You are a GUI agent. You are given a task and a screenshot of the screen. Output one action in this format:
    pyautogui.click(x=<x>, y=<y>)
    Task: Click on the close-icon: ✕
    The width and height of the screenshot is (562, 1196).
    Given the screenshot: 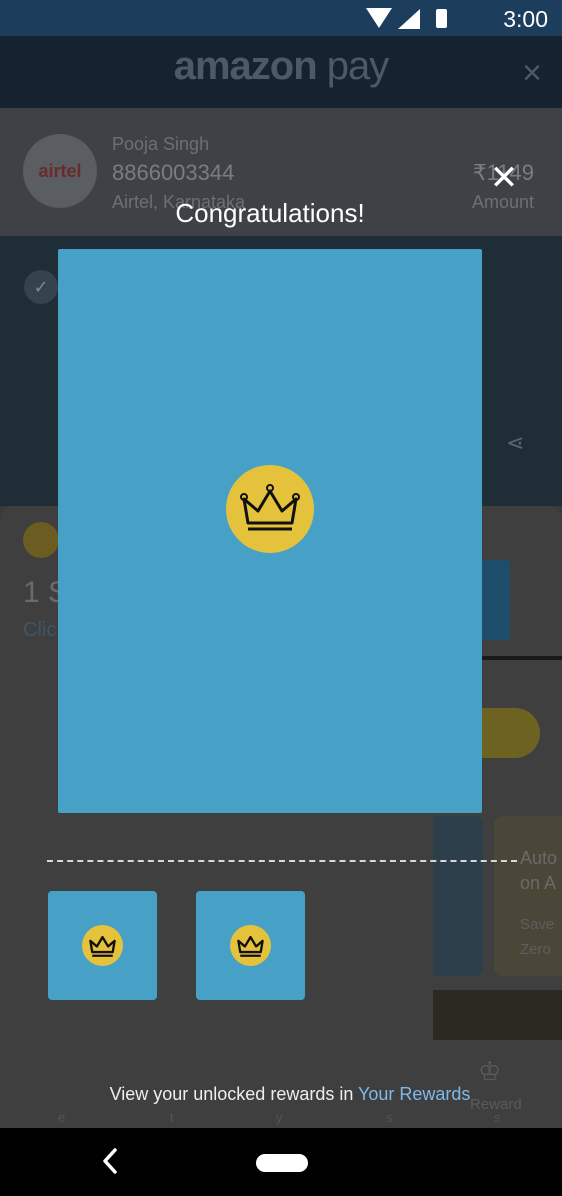 What is the action you would take?
    pyautogui.click(x=504, y=178)
    